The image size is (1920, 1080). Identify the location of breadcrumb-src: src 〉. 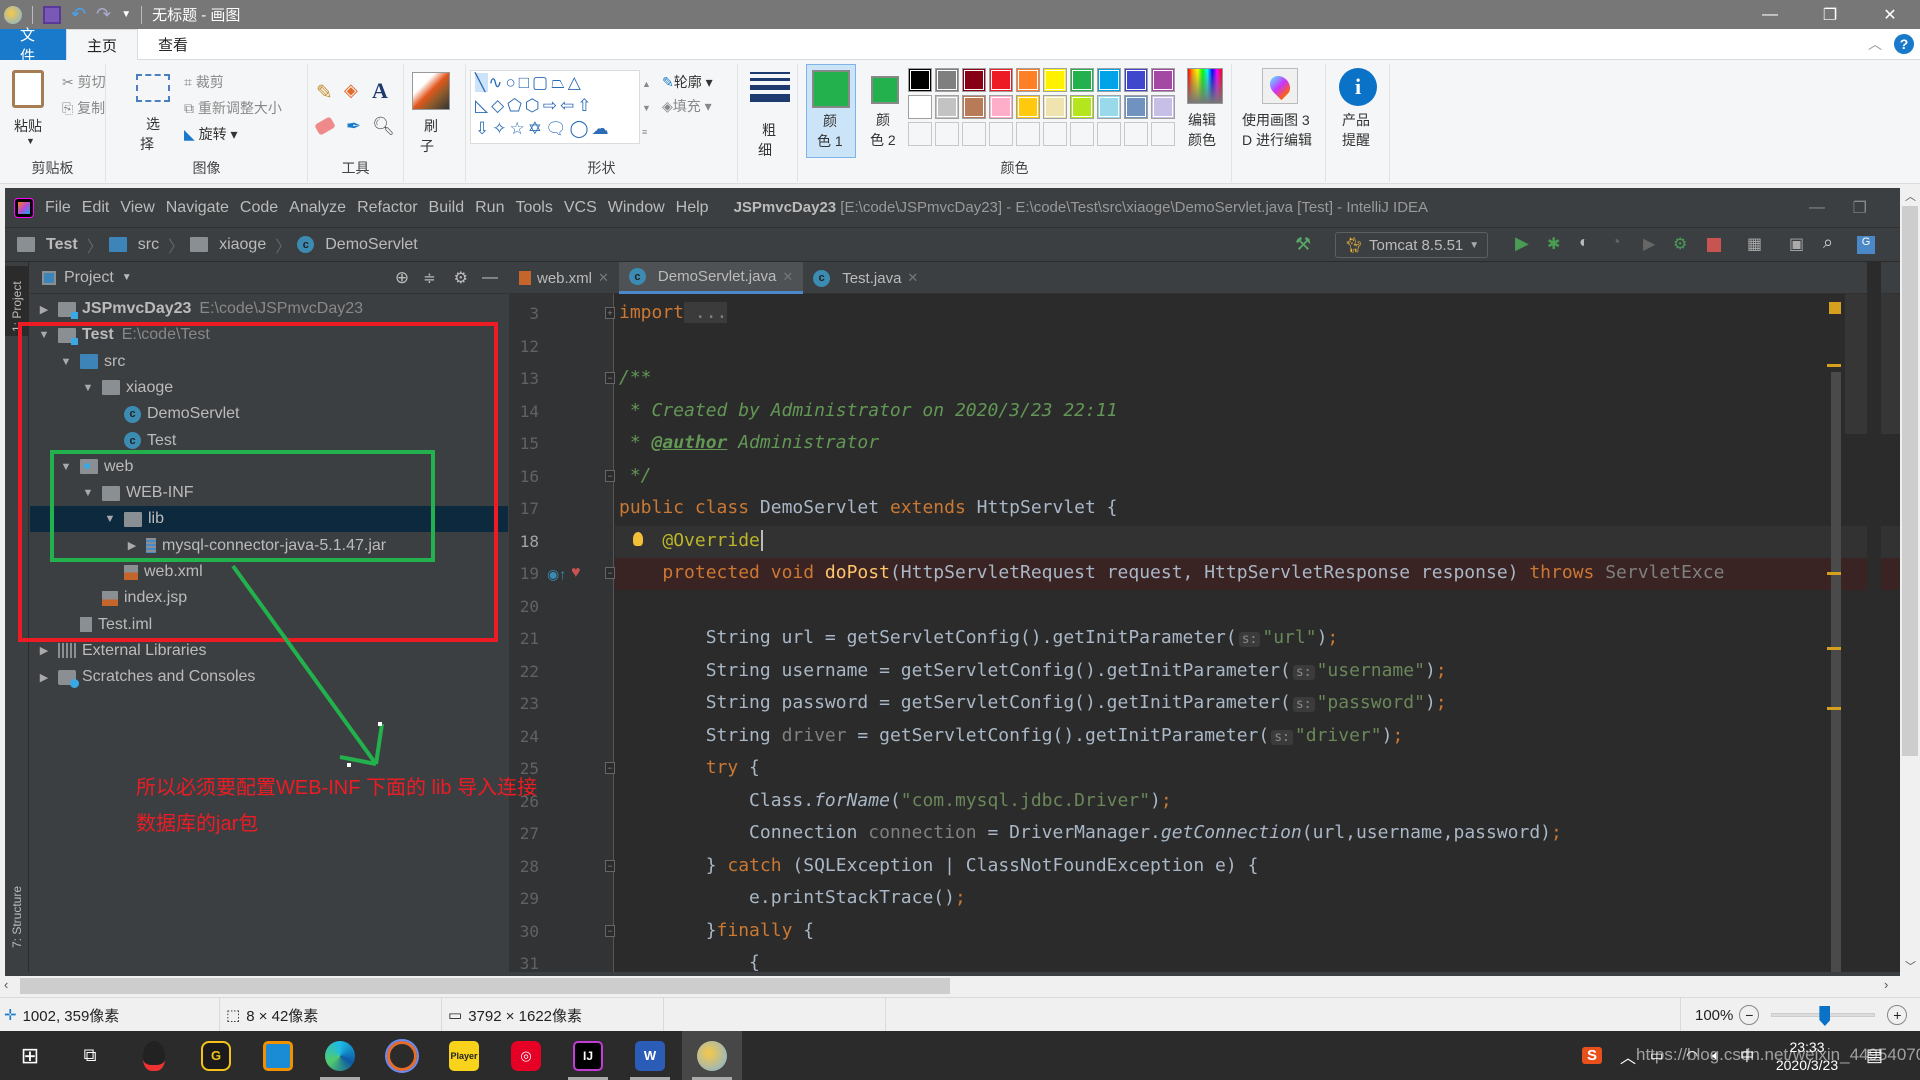
(146, 245).